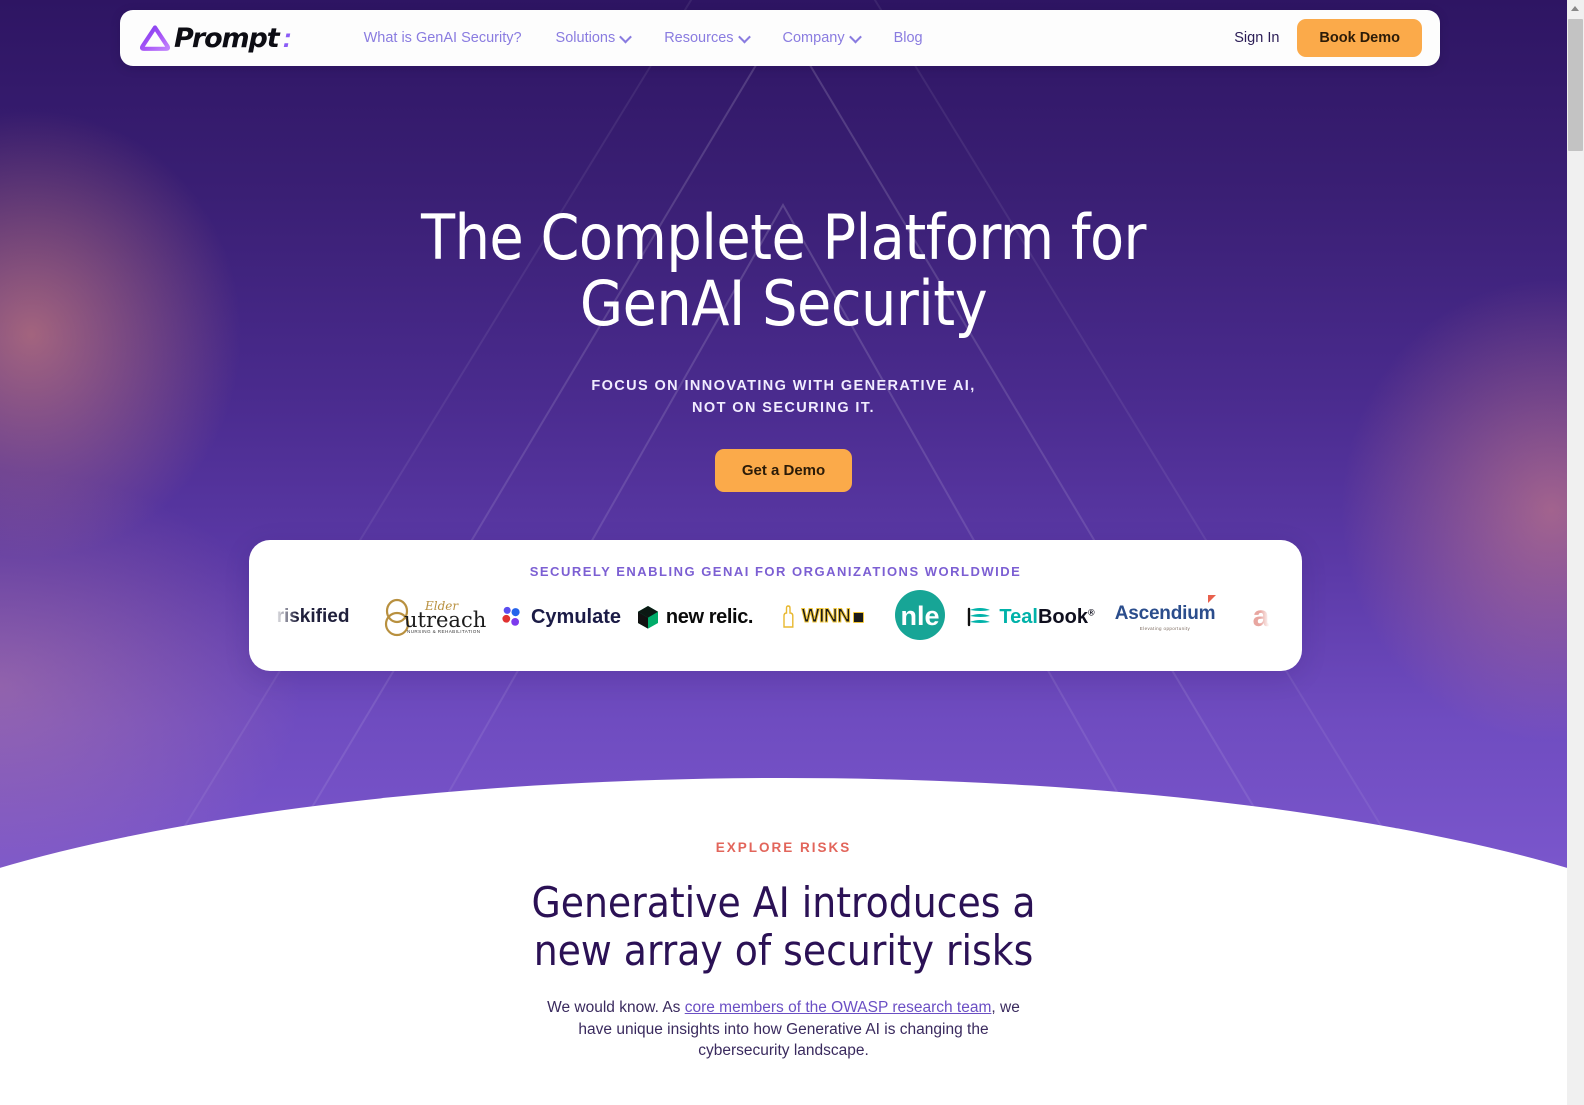 This screenshot has height=1105, width=1584. Describe the element at coordinates (1165, 628) in the screenshot. I see `ascendium-tagline: Elevating opportunity` at that location.